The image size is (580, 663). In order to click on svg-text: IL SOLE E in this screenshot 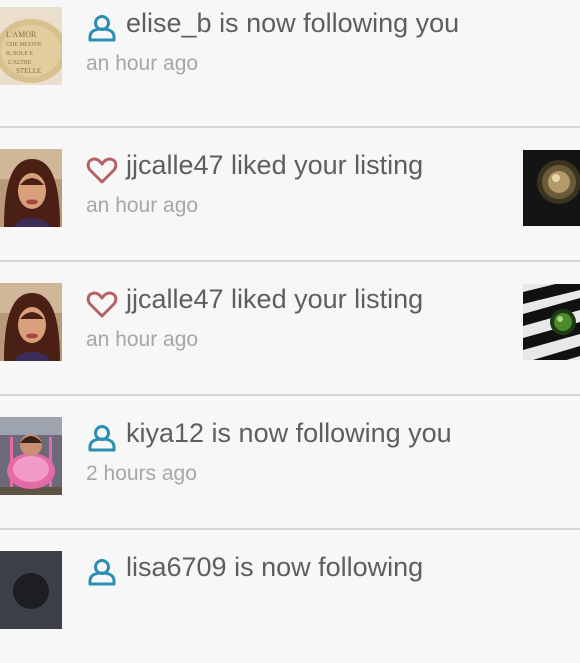, I will do `click(19, 54)`.